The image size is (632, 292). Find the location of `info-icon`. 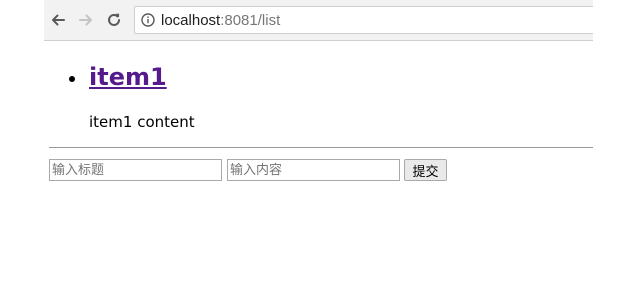

info-icon is located at coordinates (148, 20).